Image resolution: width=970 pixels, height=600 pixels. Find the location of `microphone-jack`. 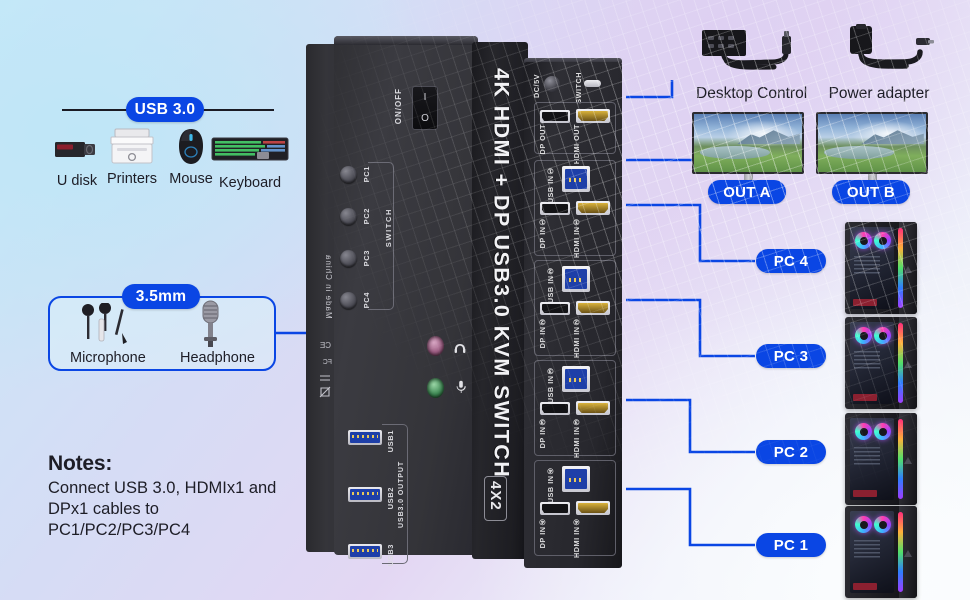

microphone-jack is located at coordinates (435, 388).